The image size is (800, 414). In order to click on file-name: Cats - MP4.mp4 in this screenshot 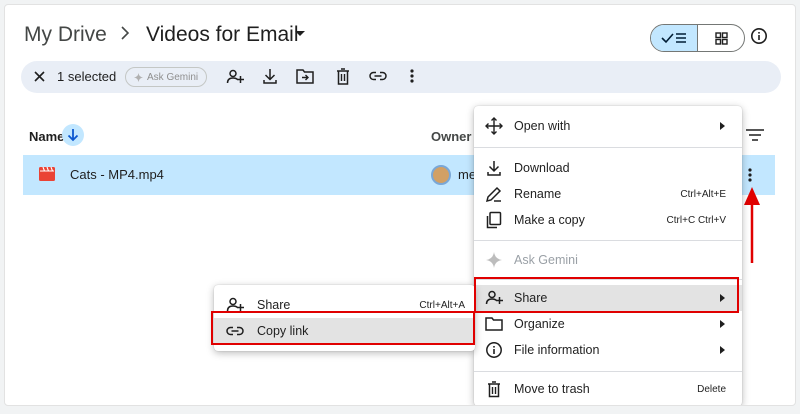, I will do `click(117, 174)`.